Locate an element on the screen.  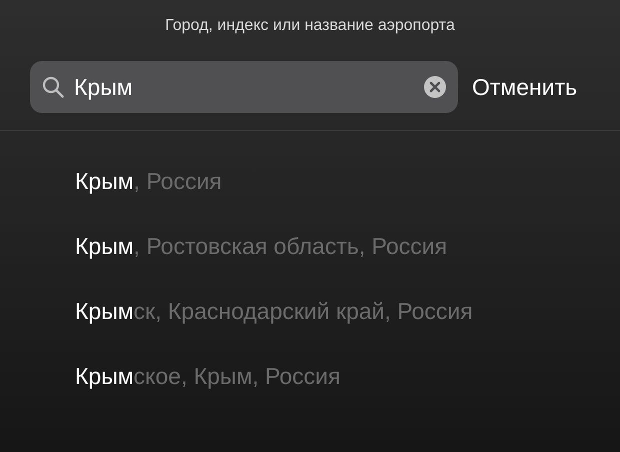
search-result: Крым, Ростовская область, Россия is located at coordinates (261, 246).